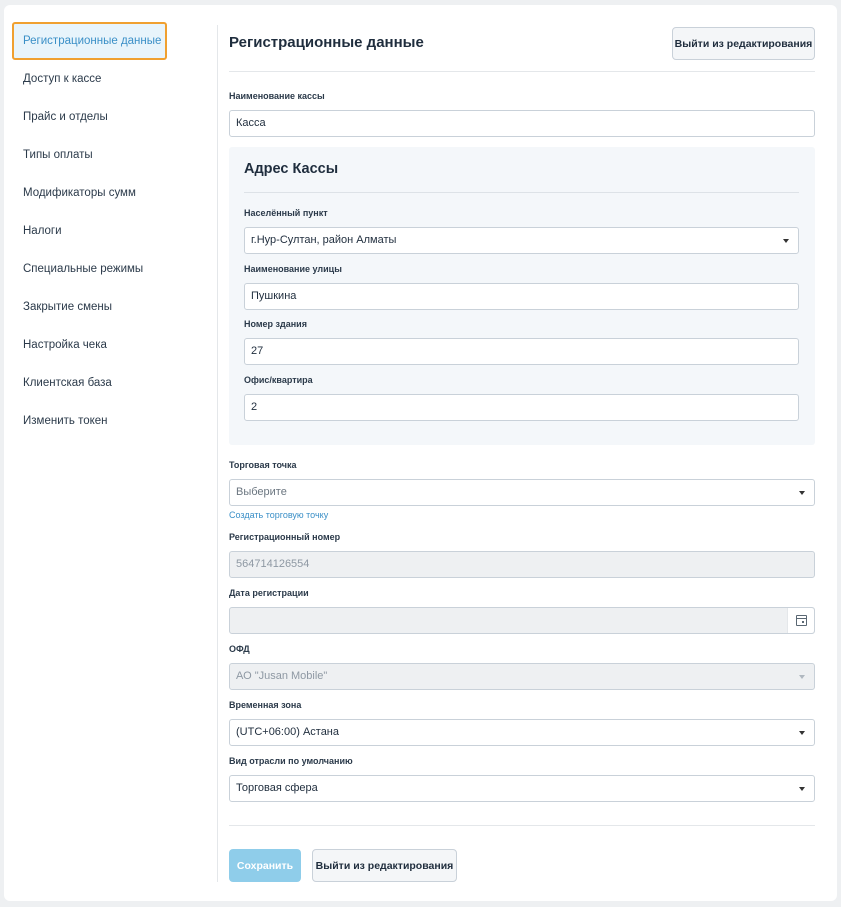 The height and width of the screenshot is (907, 841). I want to click on trade-point-placeholder: Выберите, so click(261, 492).